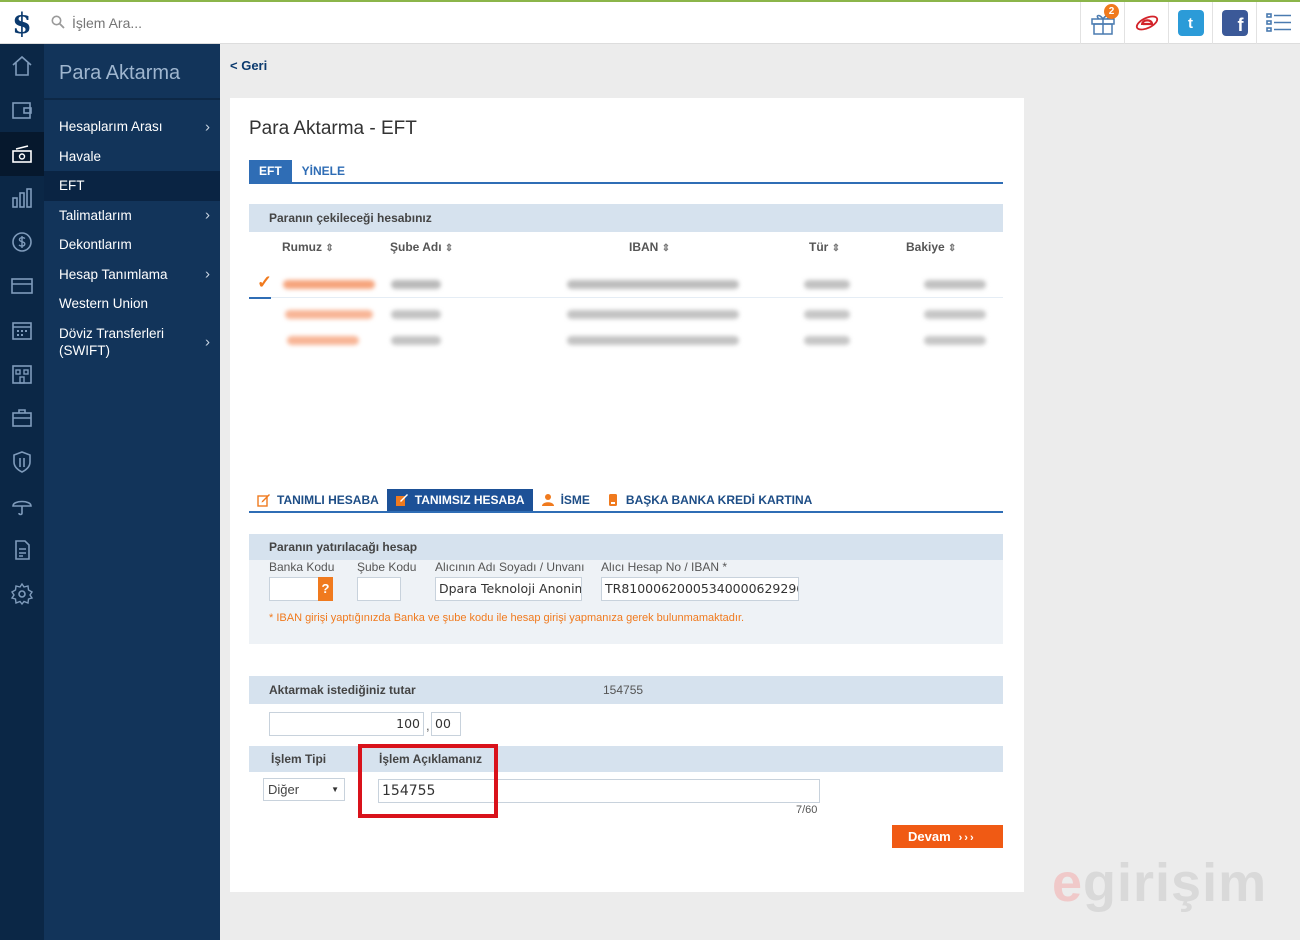 This screenshot has width=1300, height=940. Describe the element at coordinates (318, 500) in the screenshot. I see `tab-defined-account: TANIMLI HESABA` at that location.